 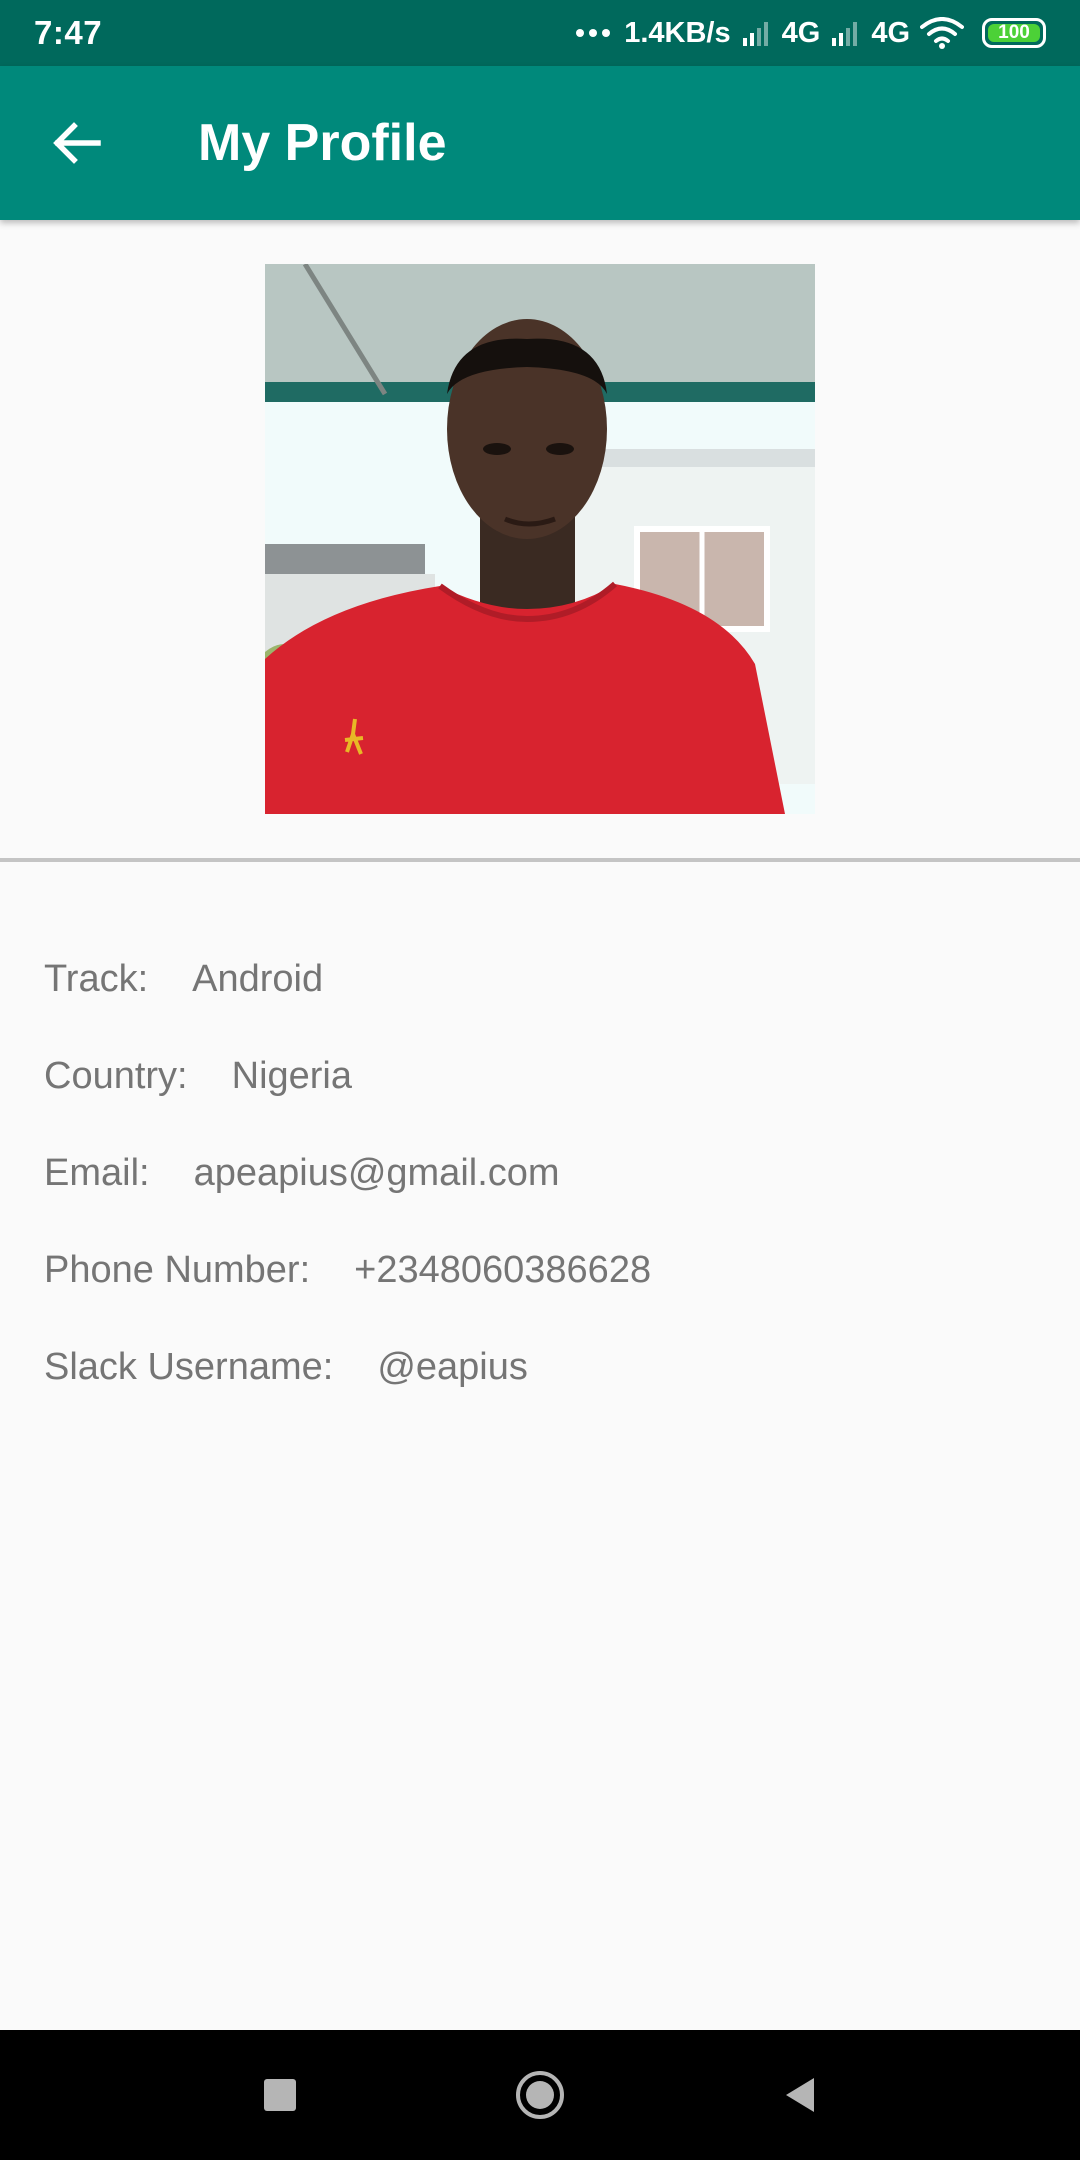 What do you see at coordinates (347, 1006) in the screenshot?
I see `detail-row-track: Track: Android` at bounding box center [347, 1006].